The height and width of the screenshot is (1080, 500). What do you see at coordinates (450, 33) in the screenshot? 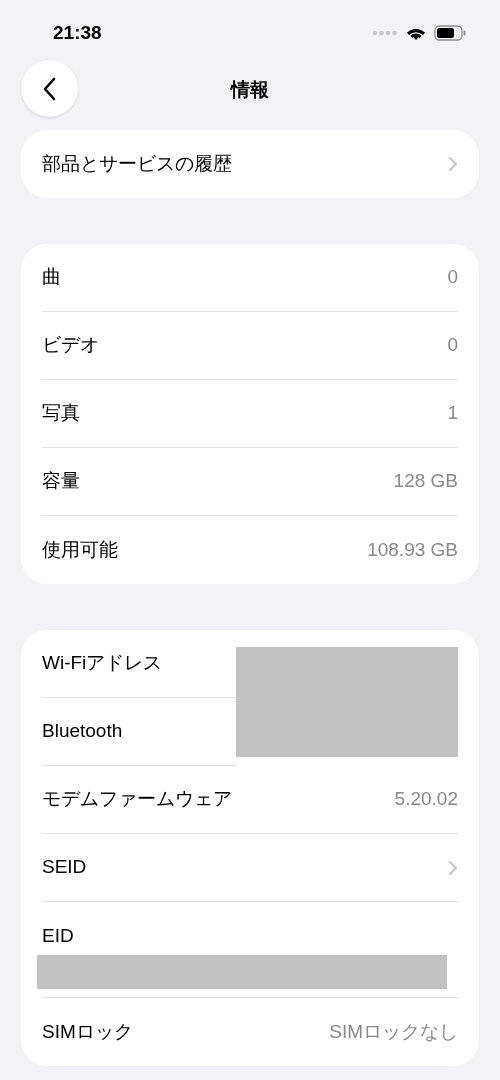
I see `battery-icon` at bounding box center [450, 33].